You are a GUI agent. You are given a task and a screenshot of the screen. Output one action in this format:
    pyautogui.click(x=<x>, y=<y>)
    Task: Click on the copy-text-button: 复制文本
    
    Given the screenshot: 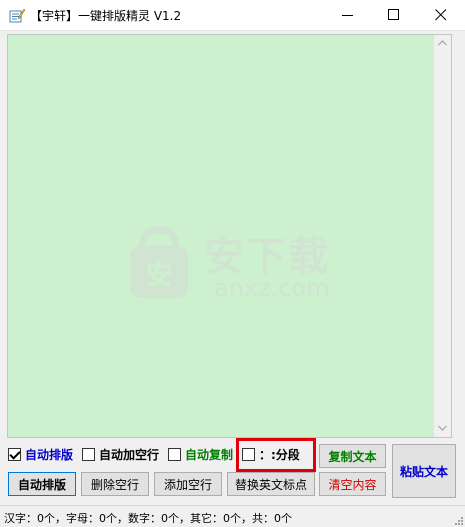 What is the action you would take?
    pyautogui.click(x=352, y=456)
    